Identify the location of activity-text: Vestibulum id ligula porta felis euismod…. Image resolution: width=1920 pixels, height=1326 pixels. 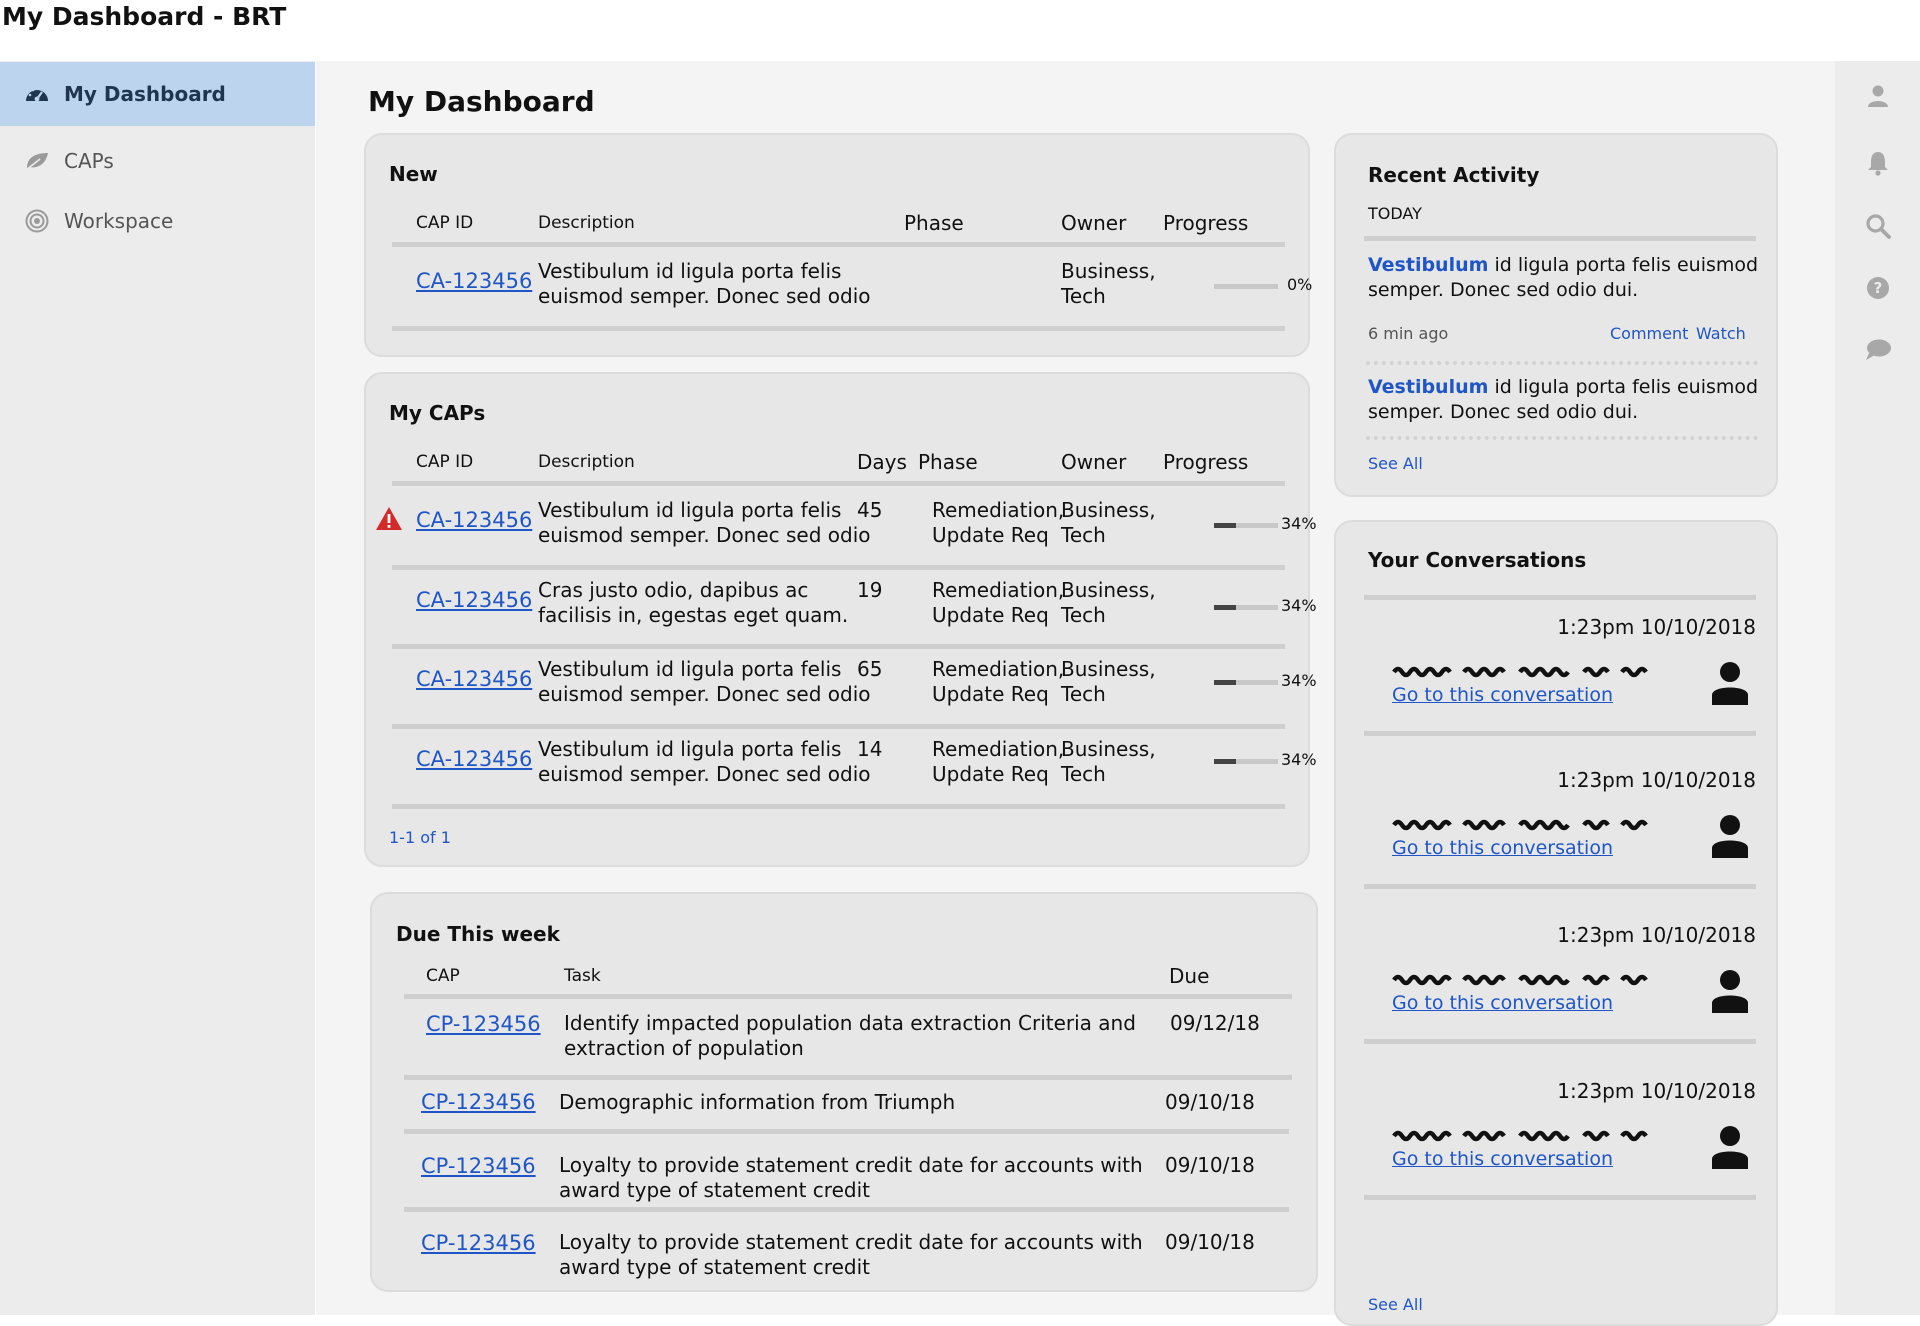
(1563, 277).